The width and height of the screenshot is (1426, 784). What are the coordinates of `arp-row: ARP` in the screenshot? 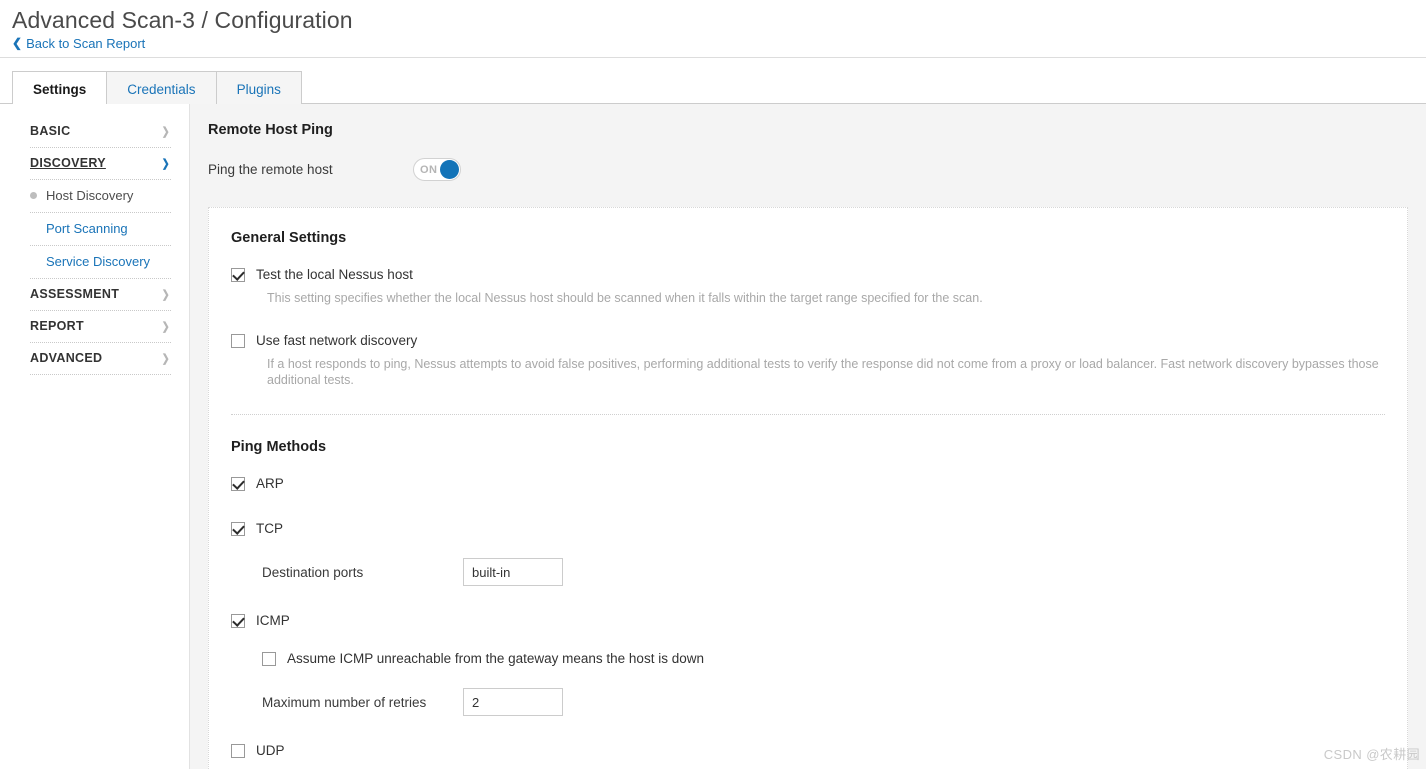 It's located at (808, 483).